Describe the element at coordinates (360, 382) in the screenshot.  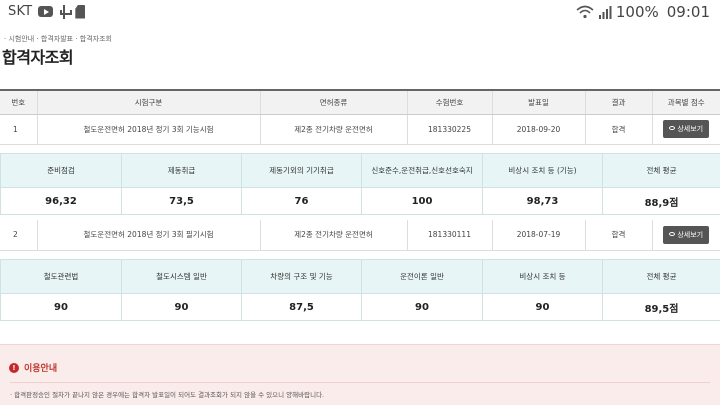
I see `notice-divider` at that location.